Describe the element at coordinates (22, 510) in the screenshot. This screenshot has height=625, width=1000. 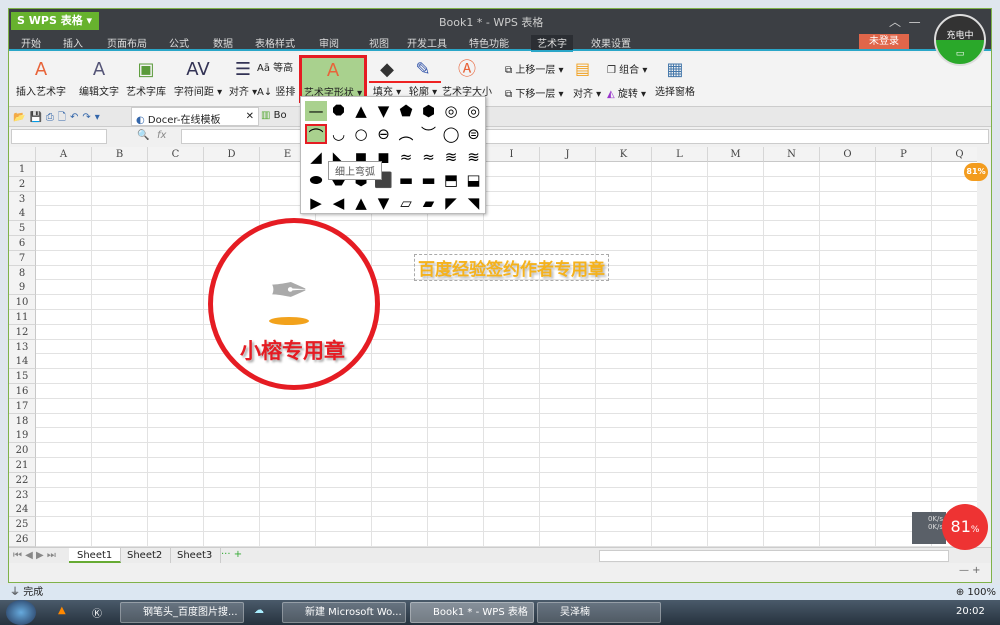
I see `row-header: 24` at that location.